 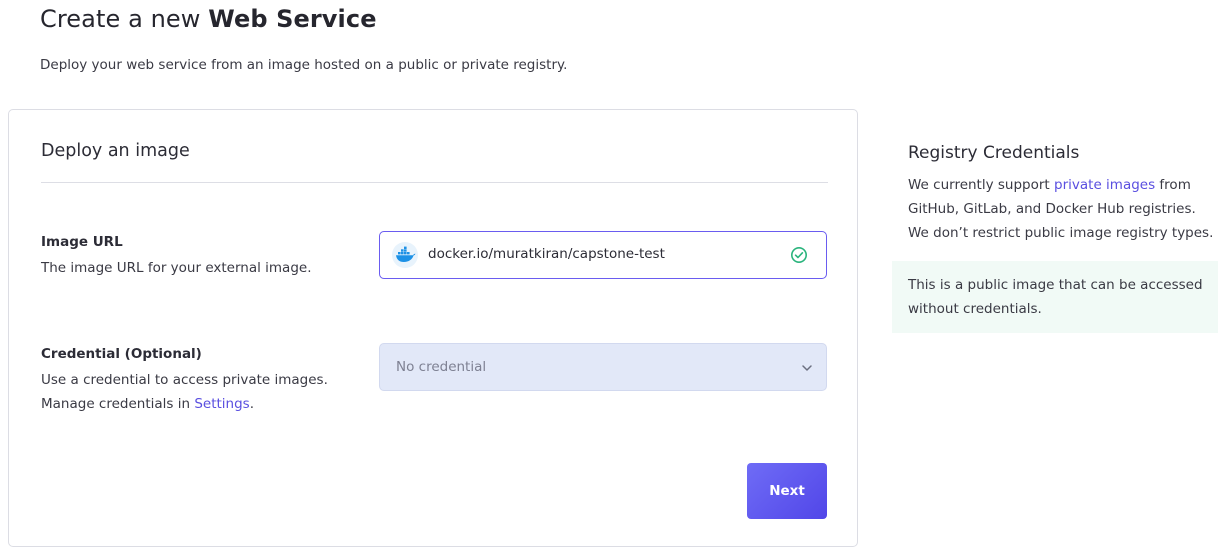 What do you see at coordinates (121, 354) in the screenshot?
I see `credential-label: Credential (Optional)` at bounding box center [121, 354].